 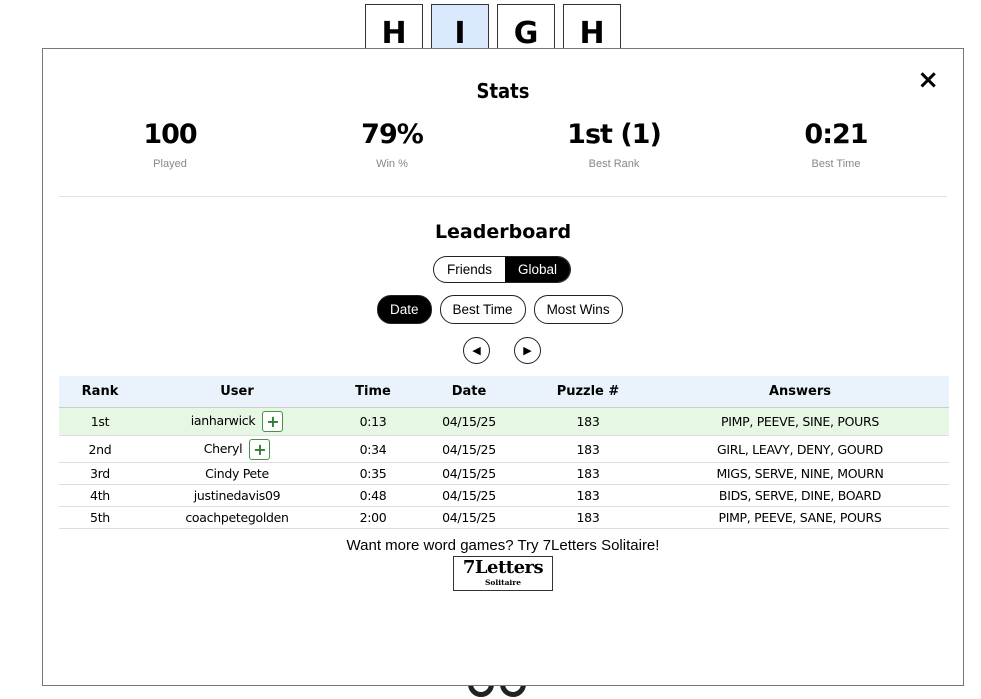 What do you see at coordinates (373, 391) in the screenshot?
I see `col-time: Time` at bounding box center [373, 391].